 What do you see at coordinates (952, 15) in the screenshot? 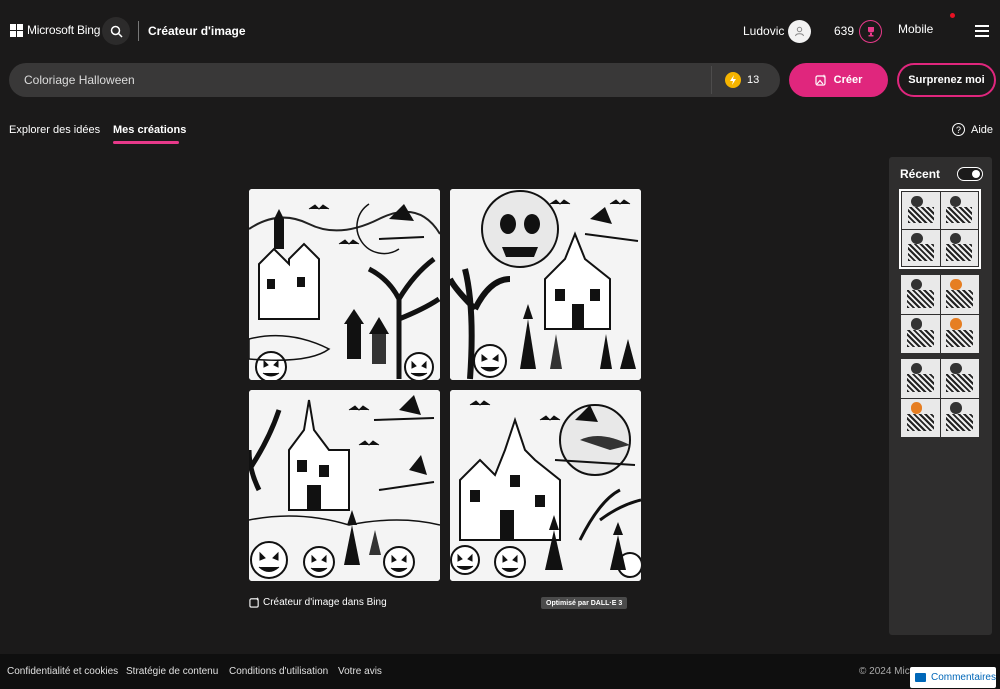
I see `notification-dot` at bounding box center [952, 15].